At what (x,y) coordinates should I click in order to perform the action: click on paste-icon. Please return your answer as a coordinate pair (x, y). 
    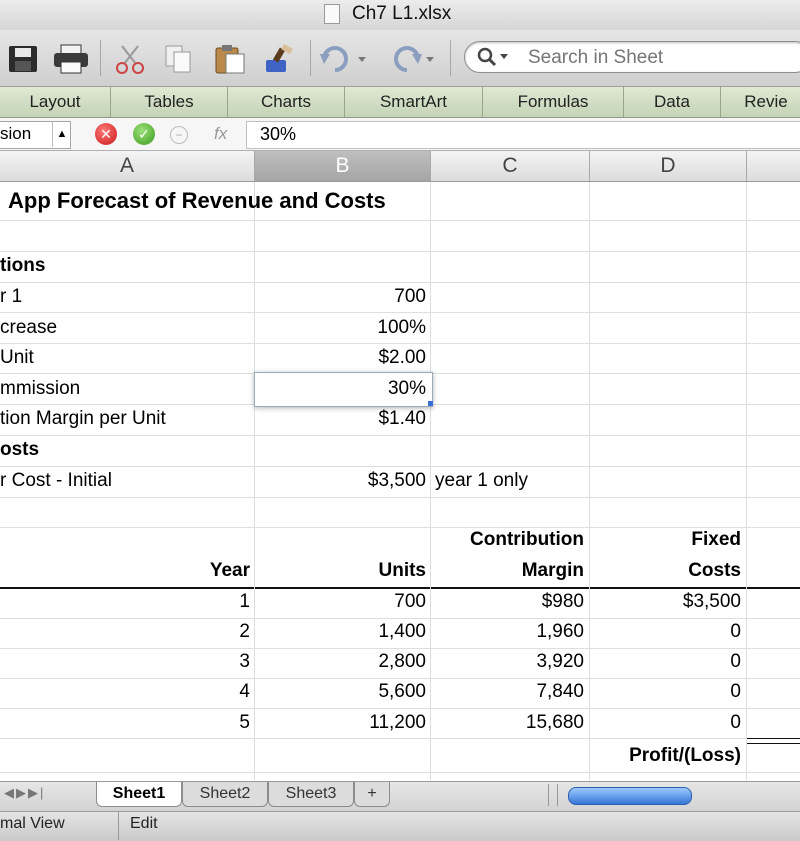
    Looking at the image, I should click on (230, 59).